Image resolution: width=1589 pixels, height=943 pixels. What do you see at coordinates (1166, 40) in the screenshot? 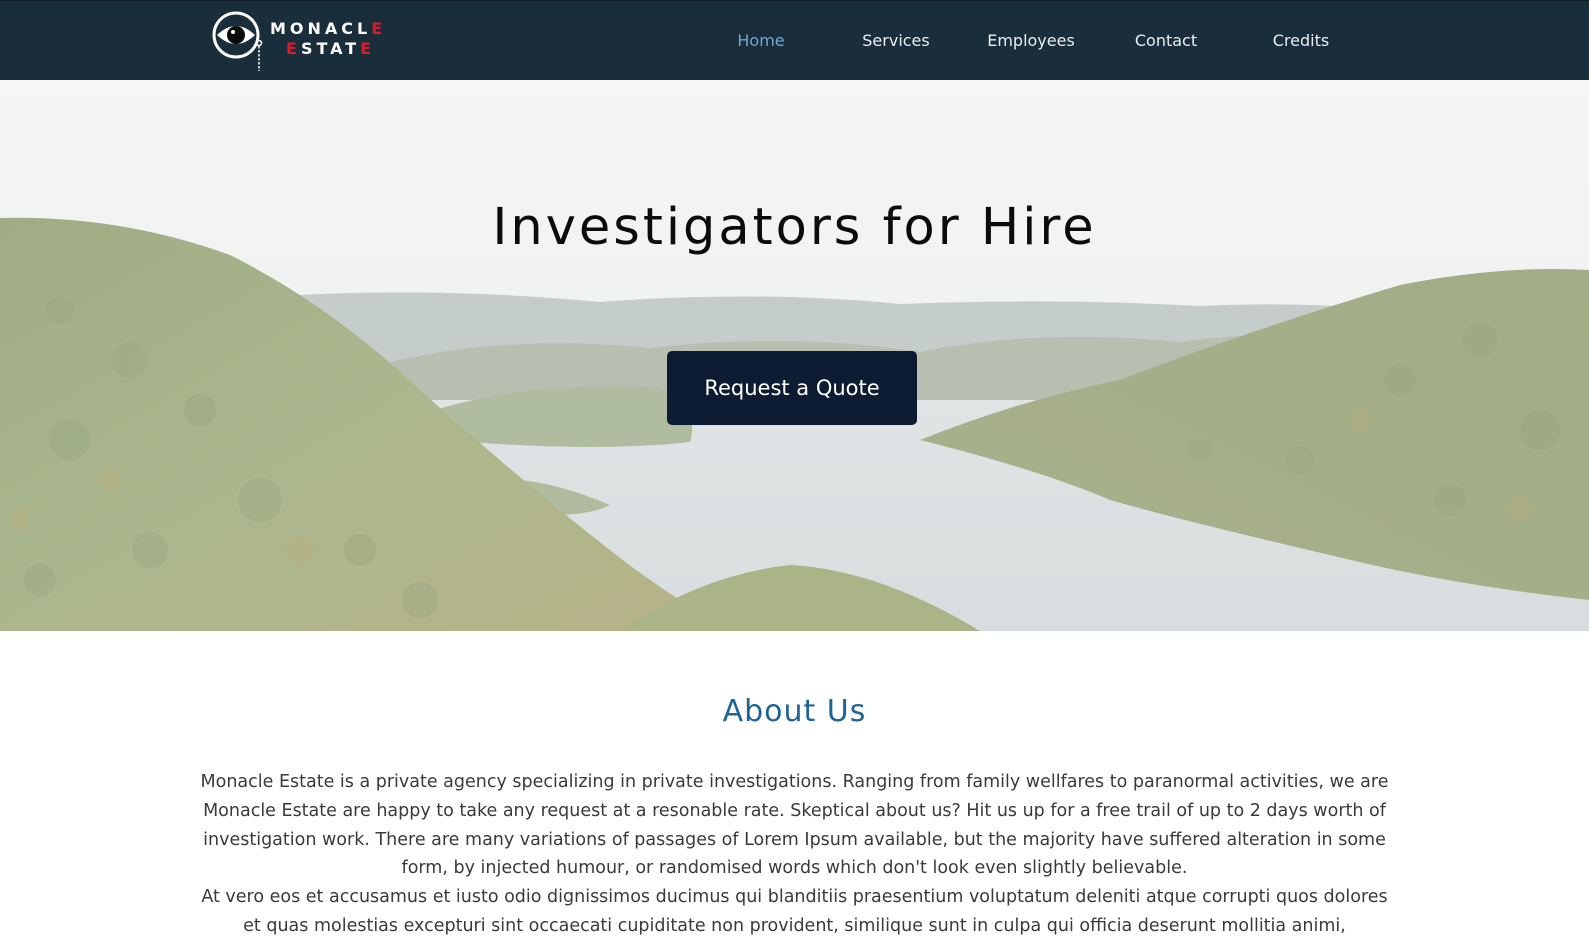
I see `nav-item-contact: Contact` at bounding box center [1166, 40].